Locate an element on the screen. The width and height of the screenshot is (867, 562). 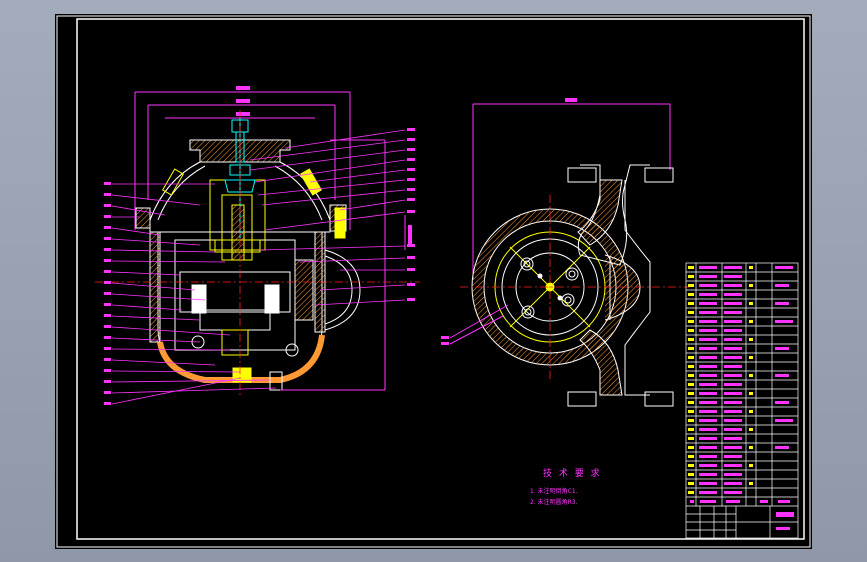
tech-requirements-title: 技 术 要 求 is located at coordinates (572, 474).